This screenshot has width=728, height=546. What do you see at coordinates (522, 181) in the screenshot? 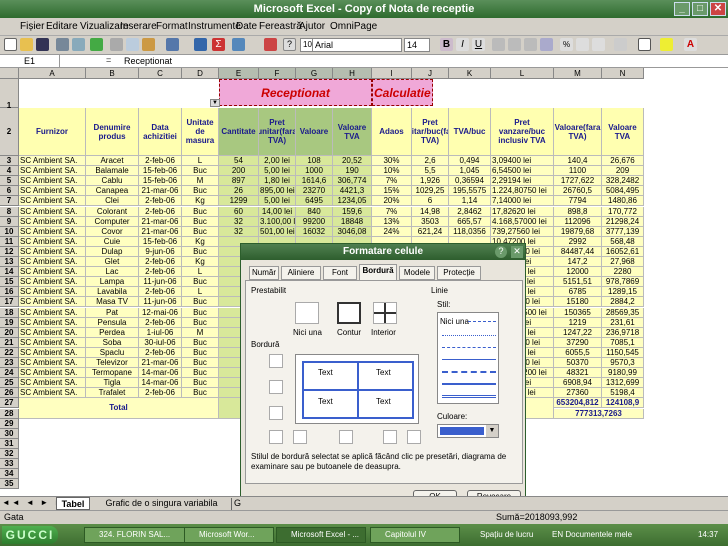
I see `table-cell: 2,29194 lei` at bounding box center [522, 181].